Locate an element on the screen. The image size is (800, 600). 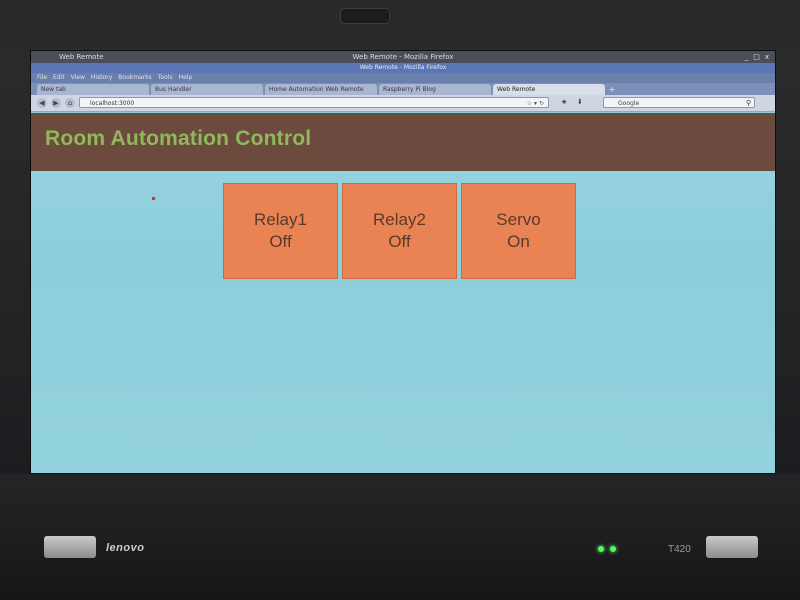
servo-state: On is located at coordinates (518, 241).